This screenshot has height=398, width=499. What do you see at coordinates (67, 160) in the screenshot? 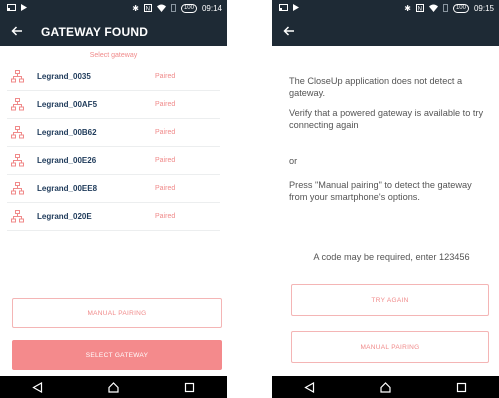
I see `gateway-name: Legrand_00E26` at bounding box center [67, 160].